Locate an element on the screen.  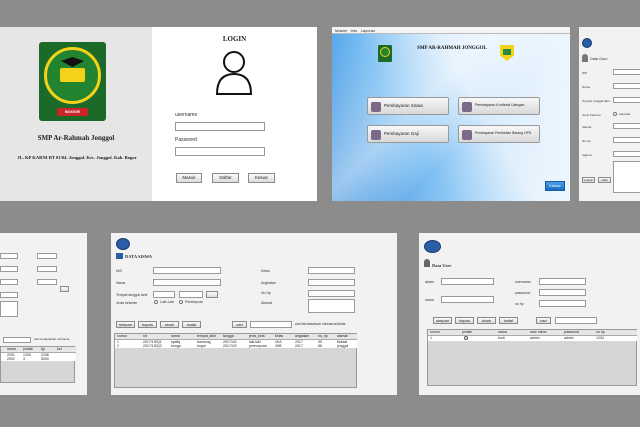
label-ttl: Tempat, tanggal lahir is located at coordinates (596, 101).